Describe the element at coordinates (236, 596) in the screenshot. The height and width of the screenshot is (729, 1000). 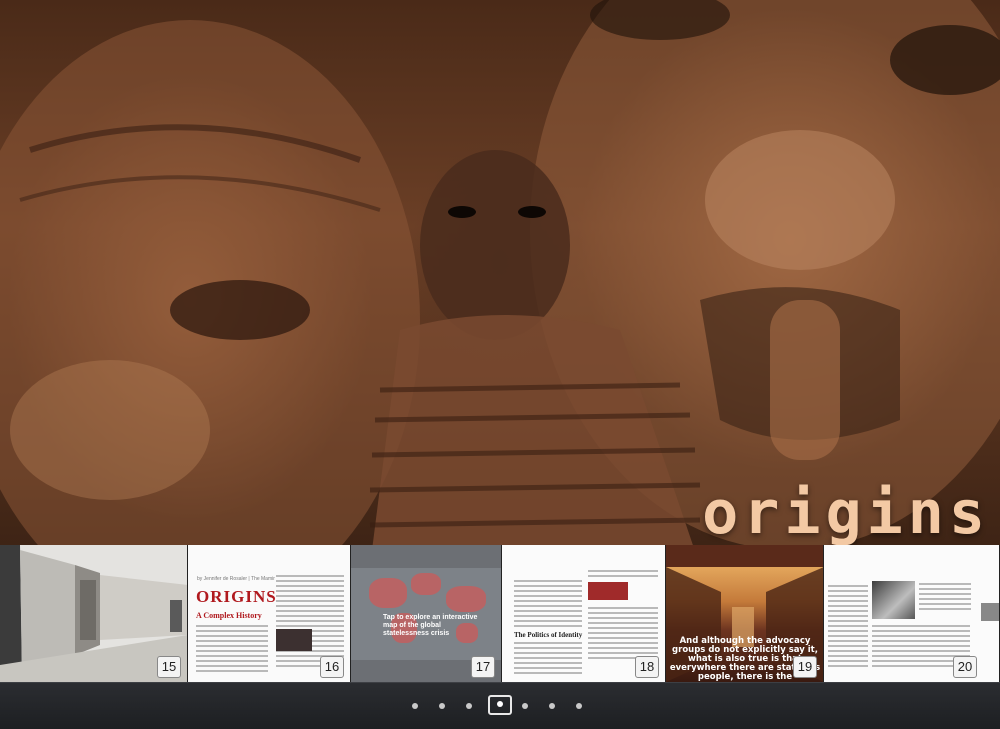
I see `thumbnail-title: ORIGINS` at that location.